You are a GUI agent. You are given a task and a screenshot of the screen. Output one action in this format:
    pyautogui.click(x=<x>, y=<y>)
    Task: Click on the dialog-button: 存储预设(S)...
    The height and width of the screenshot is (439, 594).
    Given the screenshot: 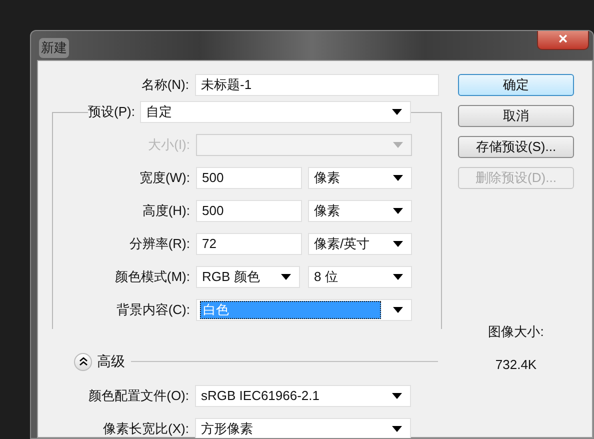 What is the action you would take?
    pyautogui.click(x=516, y=147)
    